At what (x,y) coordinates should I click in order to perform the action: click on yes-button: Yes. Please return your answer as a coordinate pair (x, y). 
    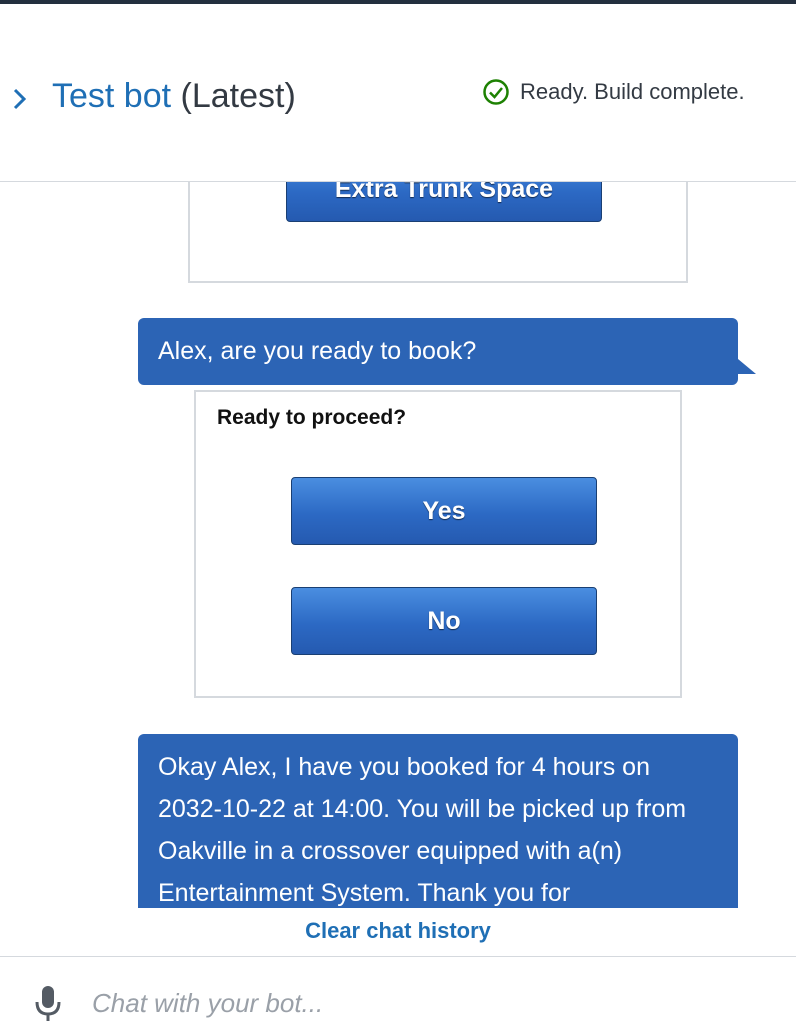
    Looking at the image, I should click on (444, 511).